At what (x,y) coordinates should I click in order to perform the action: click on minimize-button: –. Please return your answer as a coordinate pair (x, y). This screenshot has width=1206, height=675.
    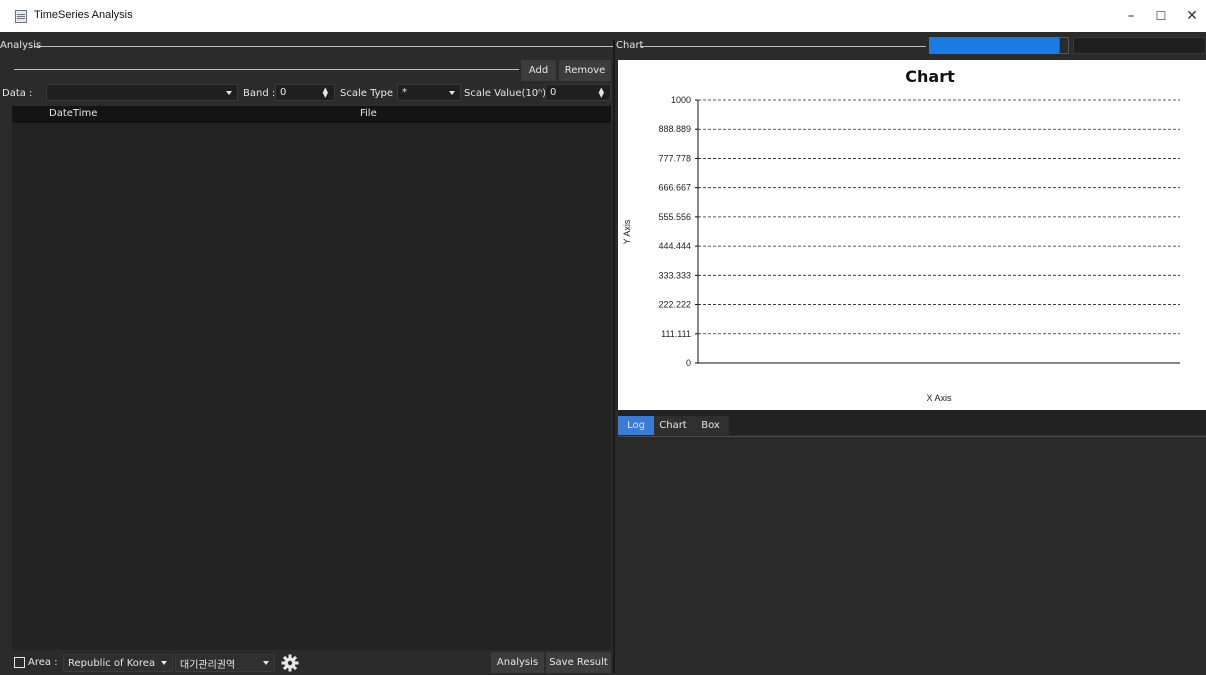
    Looking at the image, I should click on (1131, 16).